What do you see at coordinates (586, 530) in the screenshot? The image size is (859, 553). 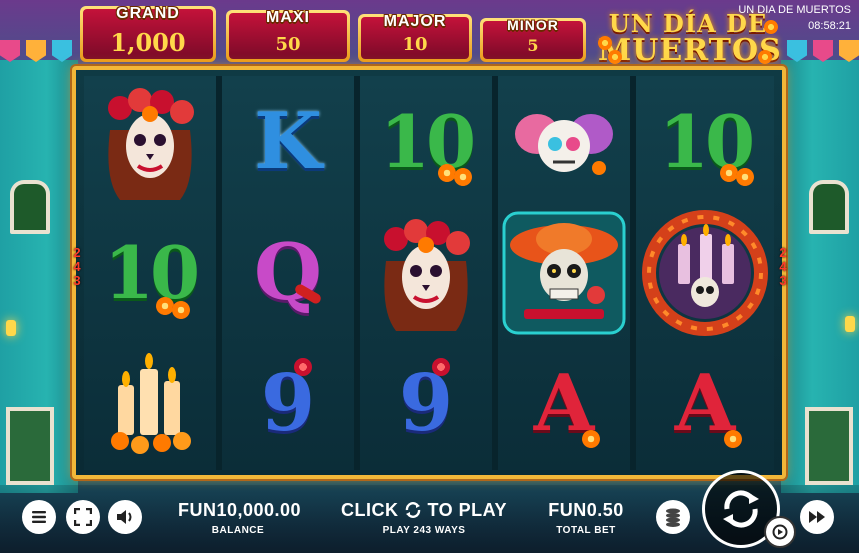 I see `bet-label: TOTAL BET` at bounding box center [586, 530].